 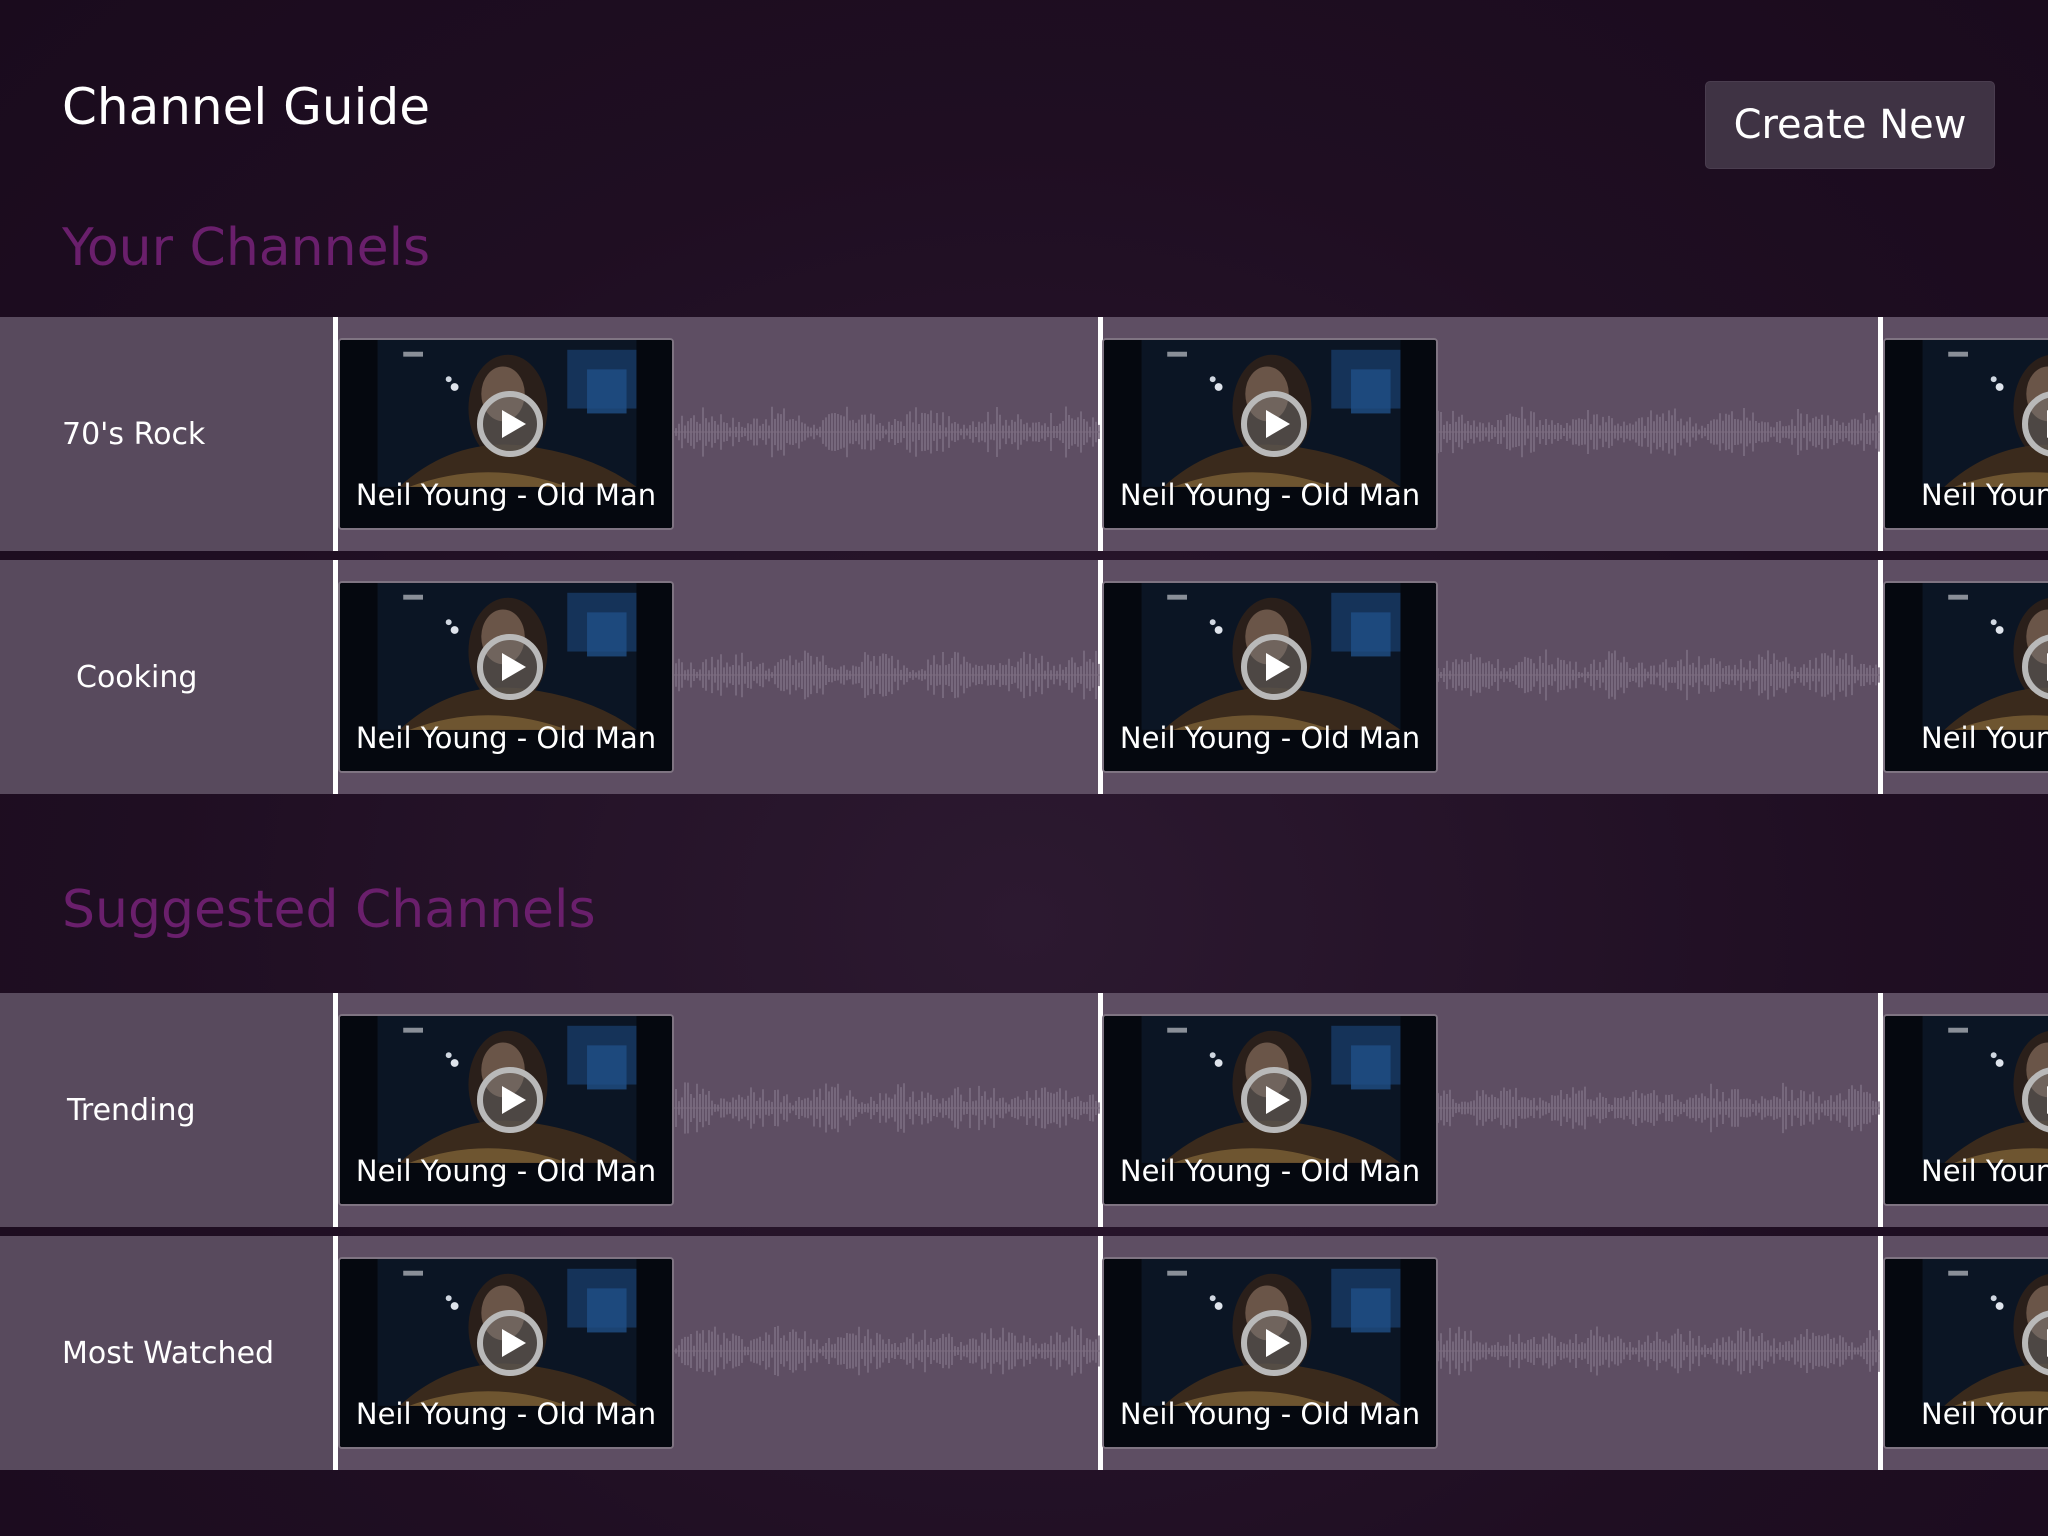 What do you see at coordinates (329, 910) in the screenshot?
I see `section-title-suggested-channels: Suggested Channels` at bounding box center [329, 910].